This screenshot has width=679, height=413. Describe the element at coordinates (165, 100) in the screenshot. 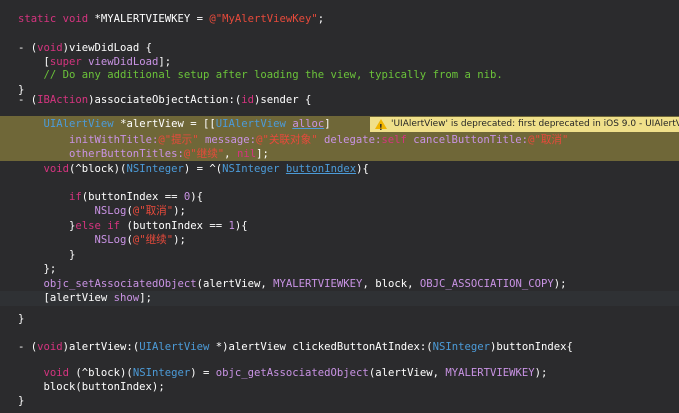

I see `code-token: )associateObjectAction:(` at that location.